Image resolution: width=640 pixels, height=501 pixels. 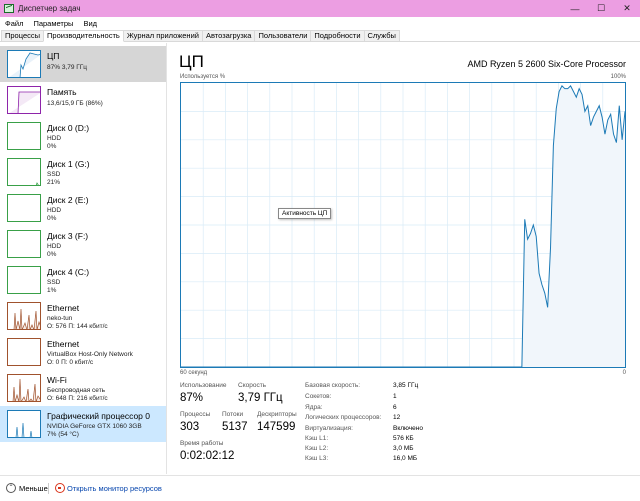 I want to click on sidebar-item-disk-1: Диск 1 (G:) SSD 21%, so click(x=83, y=172).